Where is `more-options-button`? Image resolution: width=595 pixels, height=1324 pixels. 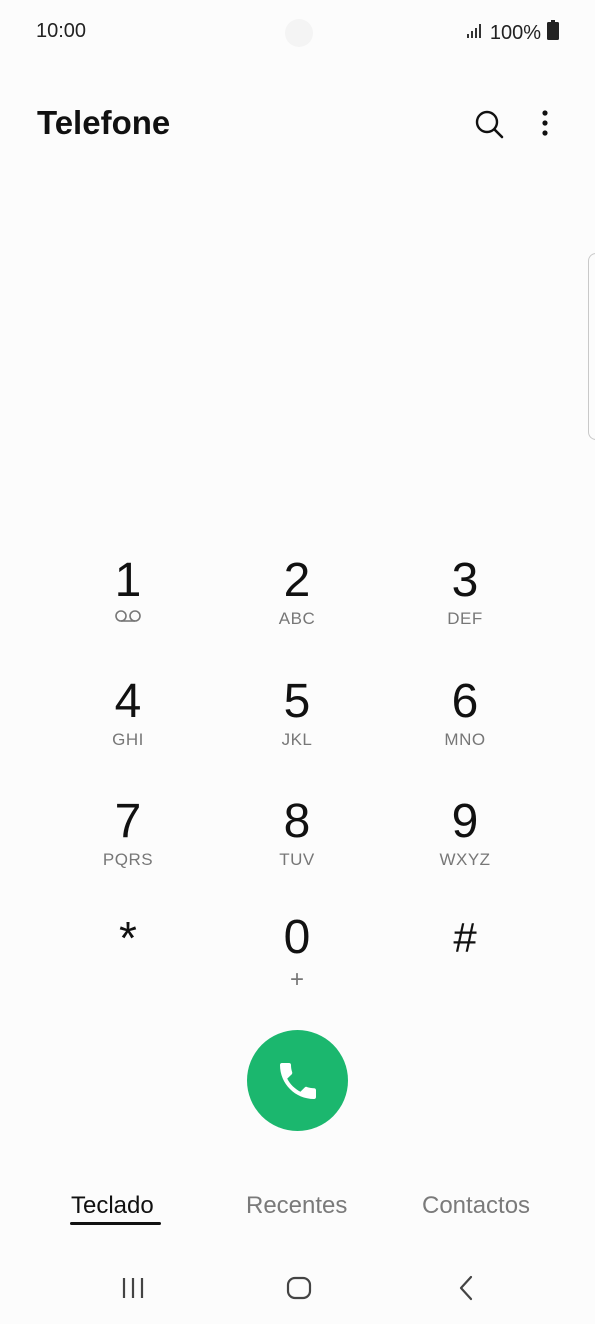
more-options-button is located at coordinates (545, 124).